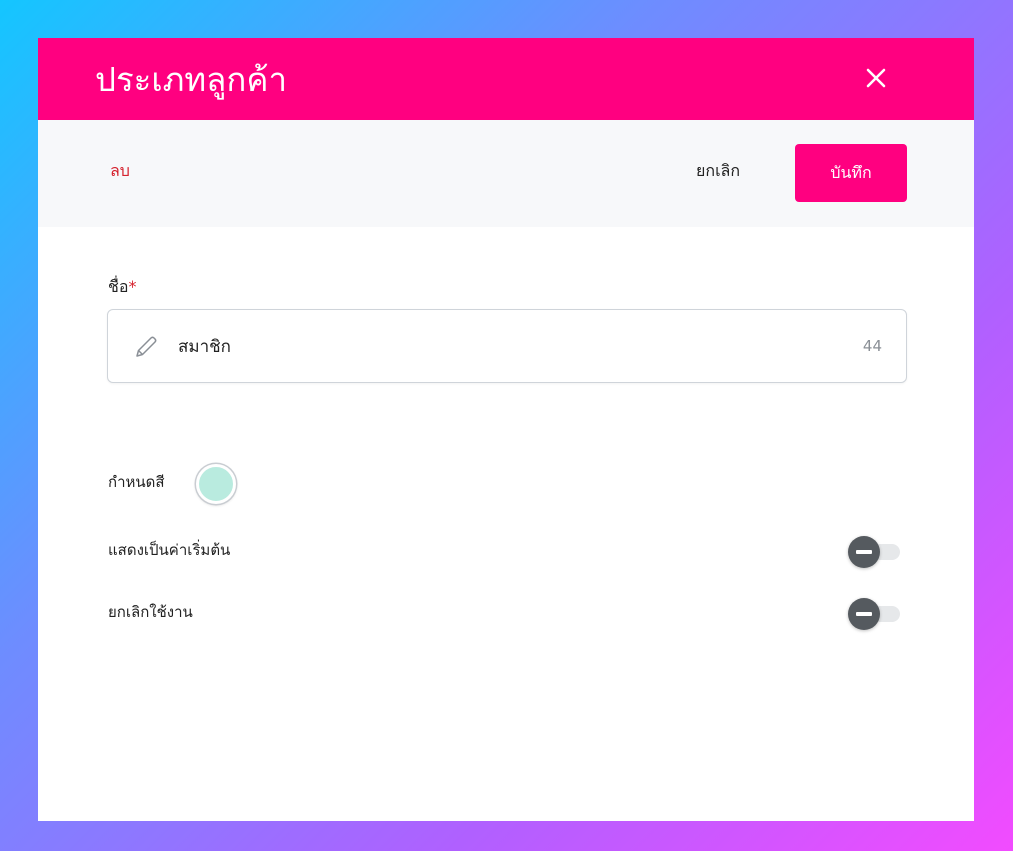 Image resolution: width=1013 pixels, height=851 pixels. Describe the element at coordinates (851, 173) in the screenshot. I see `save-button: บันทึก` at that location.